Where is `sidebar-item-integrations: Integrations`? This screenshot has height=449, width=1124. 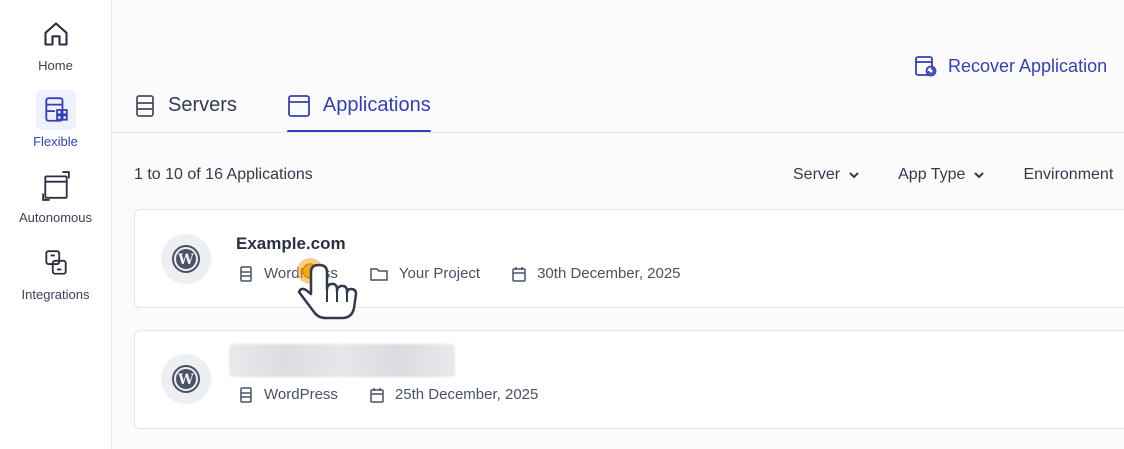 sidebar-item-integrations: Integrations is located at coordinates (55, 272).